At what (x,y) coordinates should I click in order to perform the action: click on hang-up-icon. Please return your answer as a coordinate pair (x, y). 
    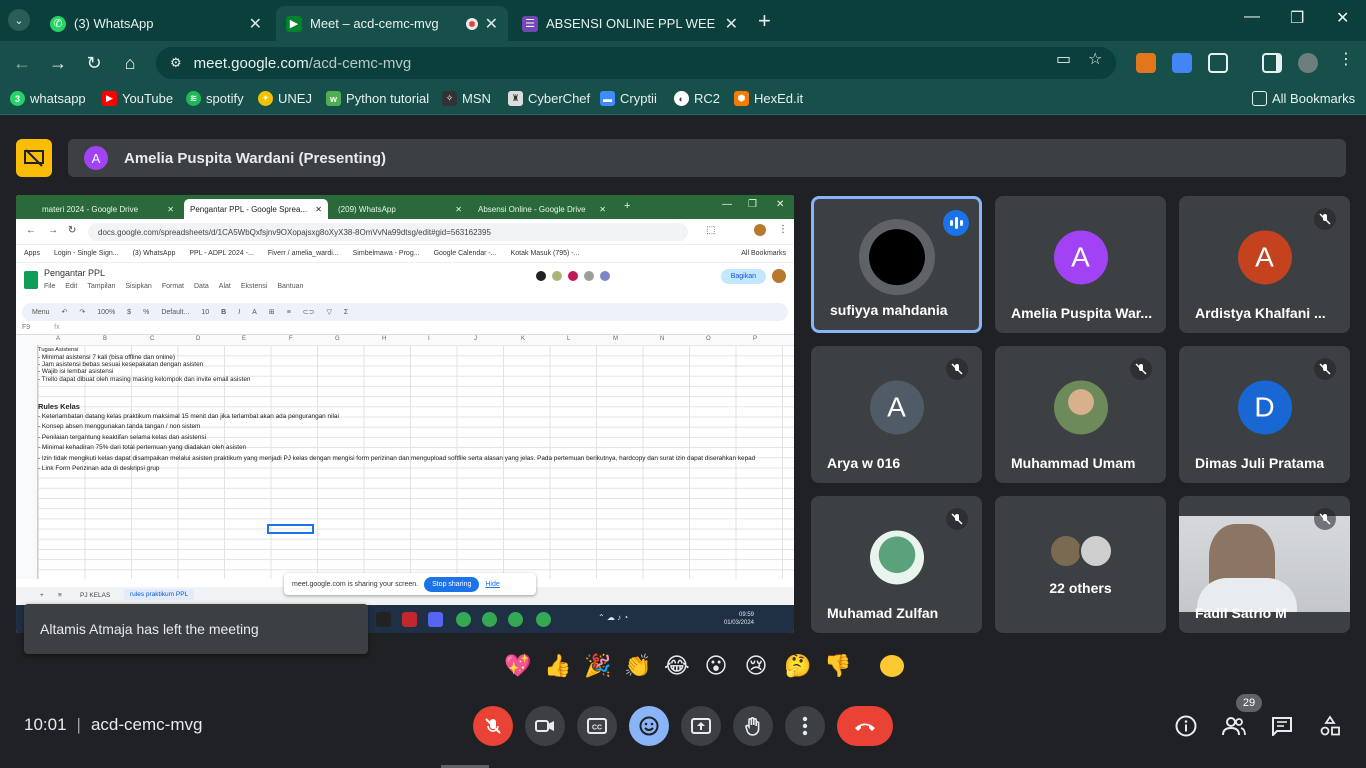
    Looking at the image, I should click on (865, 727).